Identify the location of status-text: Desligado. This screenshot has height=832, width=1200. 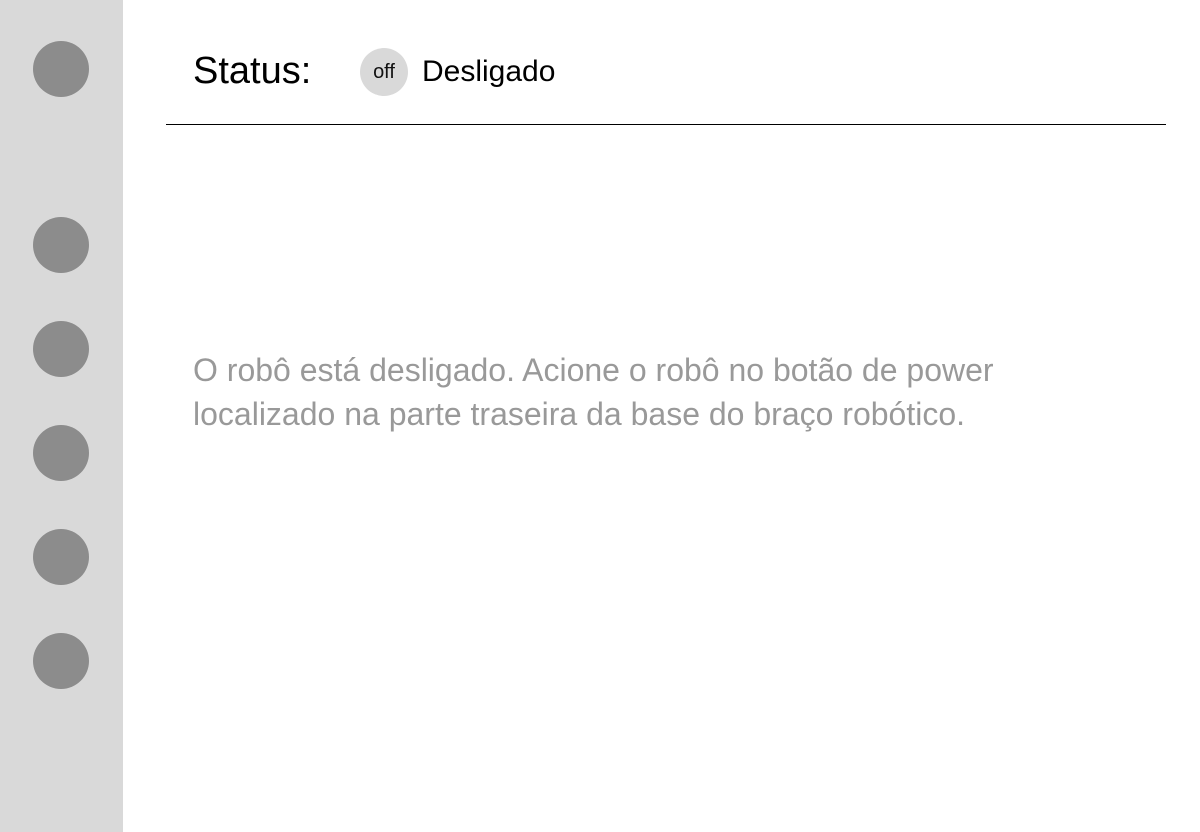
(489, 71).